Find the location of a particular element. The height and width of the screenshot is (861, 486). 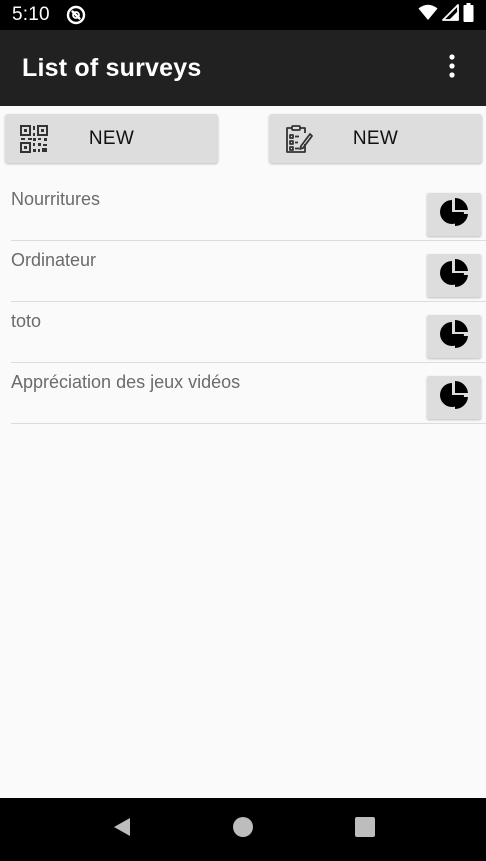

navigation-bar is located at coordinates (243, 829).